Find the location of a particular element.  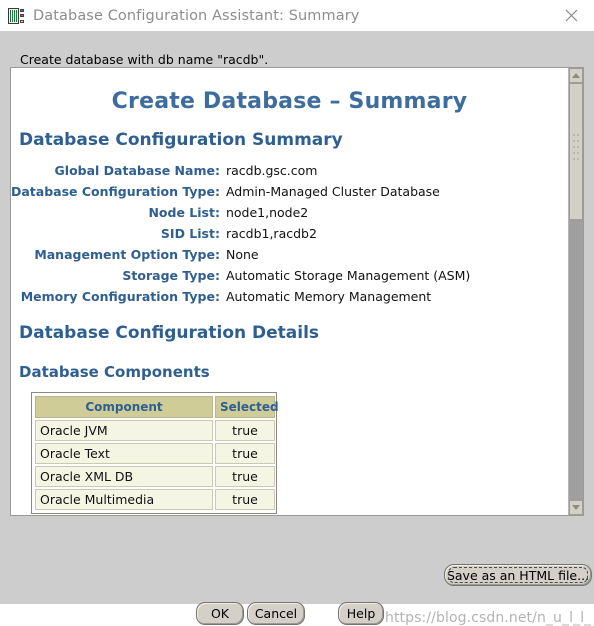

section-heading-components: Database Components is located at coordinates (114, 372).